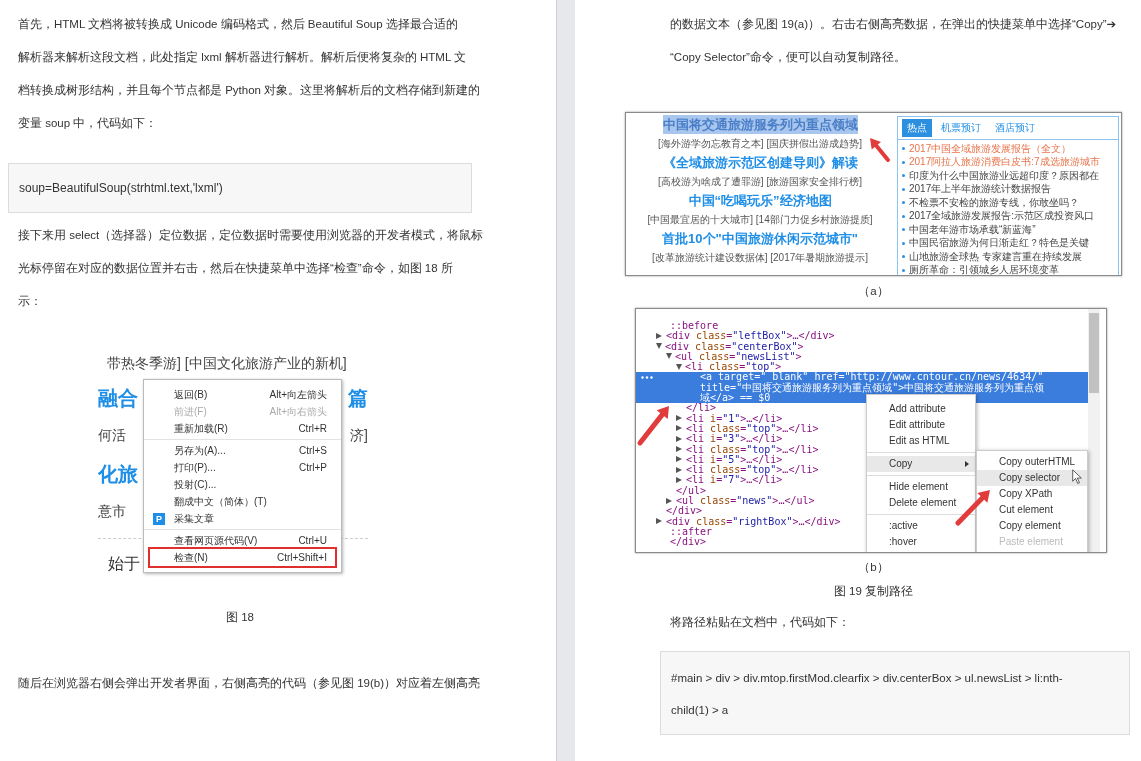  What do you see at coordinates (903, 526) in the screenshot?
I see `menu-item: :active` at bounding box center [903, 526].